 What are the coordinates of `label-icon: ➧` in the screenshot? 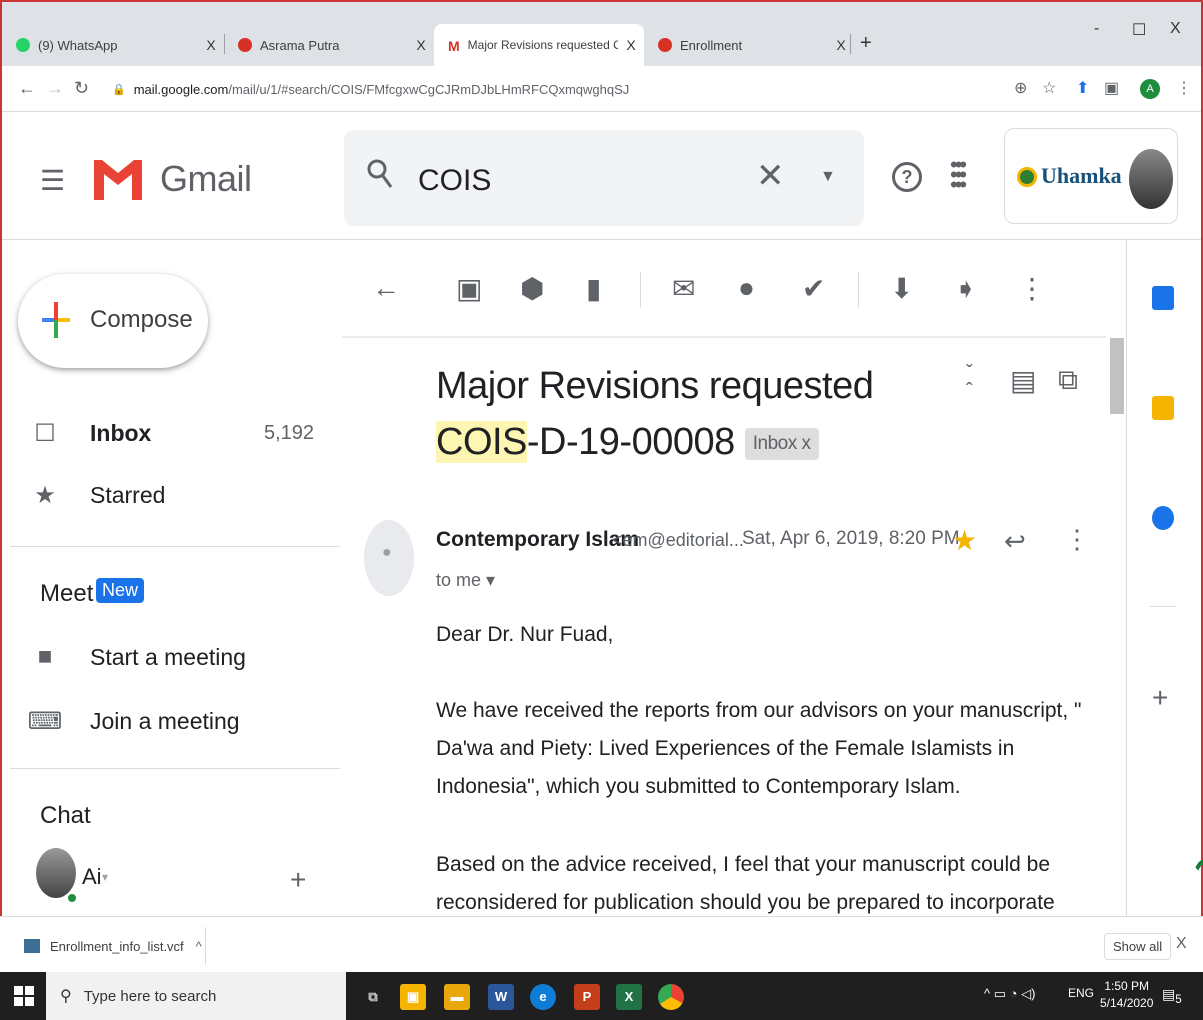 It's located at (965, 288).